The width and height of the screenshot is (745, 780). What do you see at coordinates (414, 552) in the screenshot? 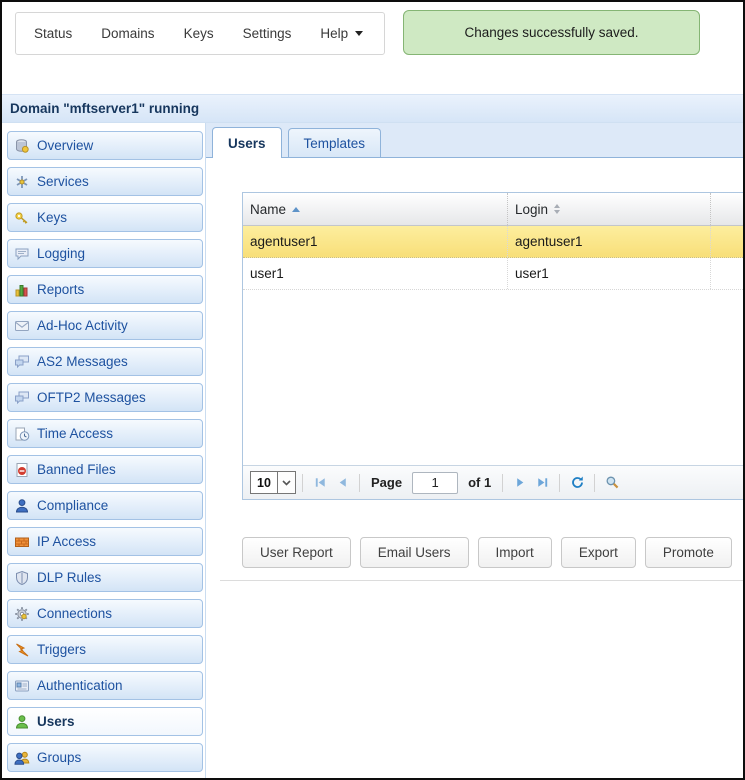
I see `email-users-button: Email Users` at bounding box center [414, 552].